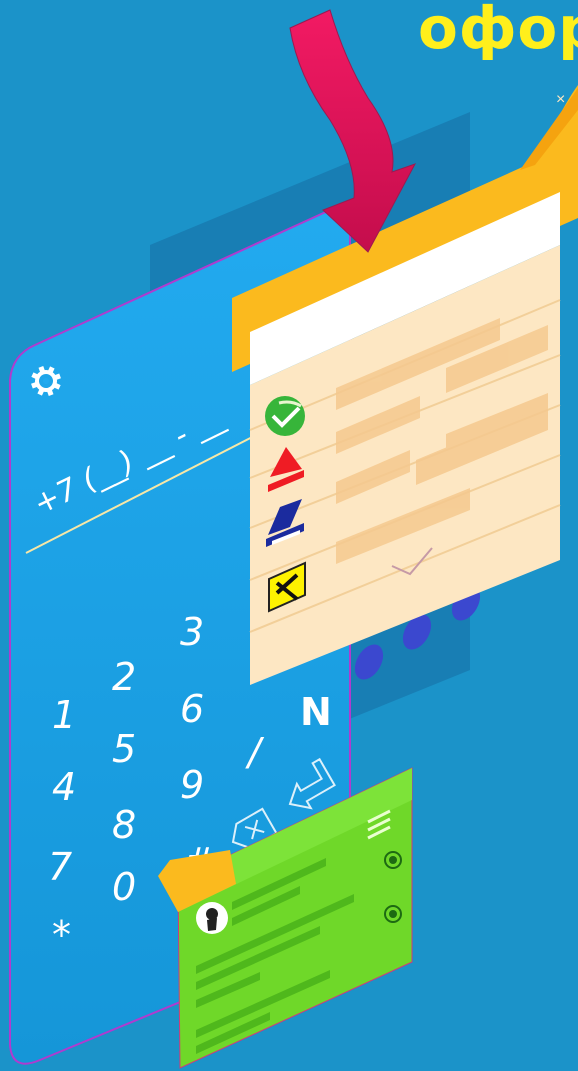 This screenshot has width=578, height=1071. What do you see at coordinates (192, 785) in the screenshot?
I see `key-9: 9` at bounding box center [192, 785].